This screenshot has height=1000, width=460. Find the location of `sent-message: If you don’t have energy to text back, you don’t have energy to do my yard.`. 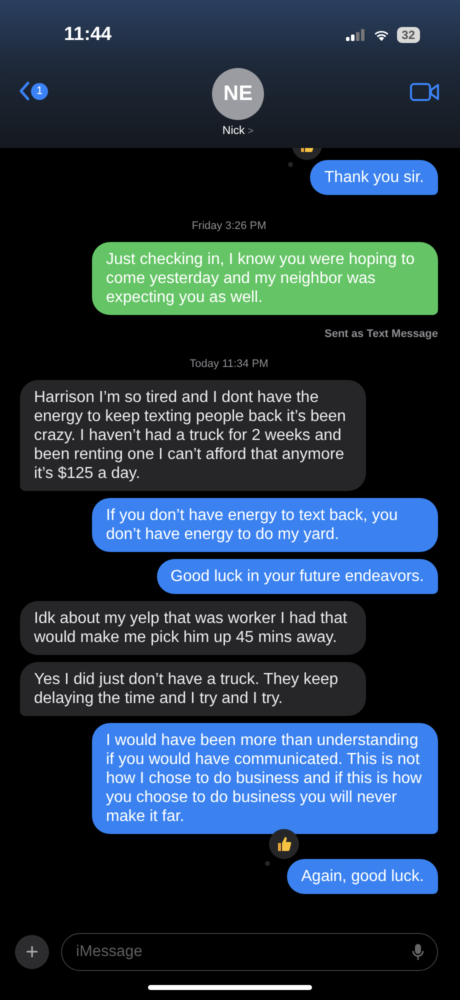

sent-message: If you don’t have energy to text back, you don’t have energy to do my yard. is located at coordinates (265, 525).